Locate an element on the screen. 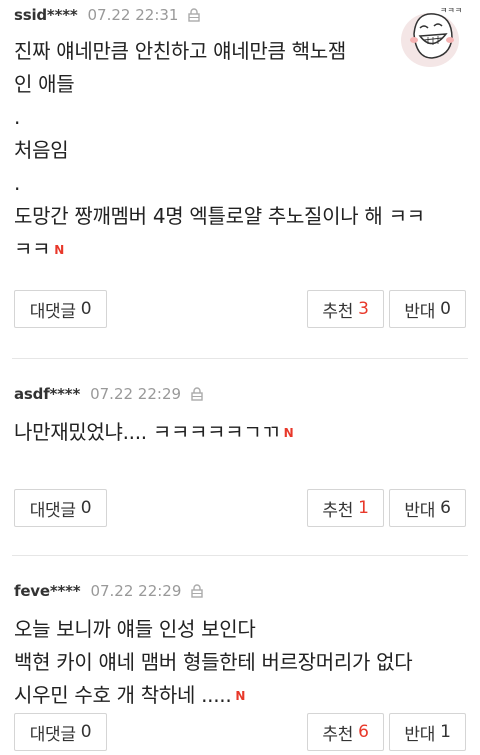 This screenshot has height=755, width=480. recommend-count: 6 is located at coordinates (363, 732).